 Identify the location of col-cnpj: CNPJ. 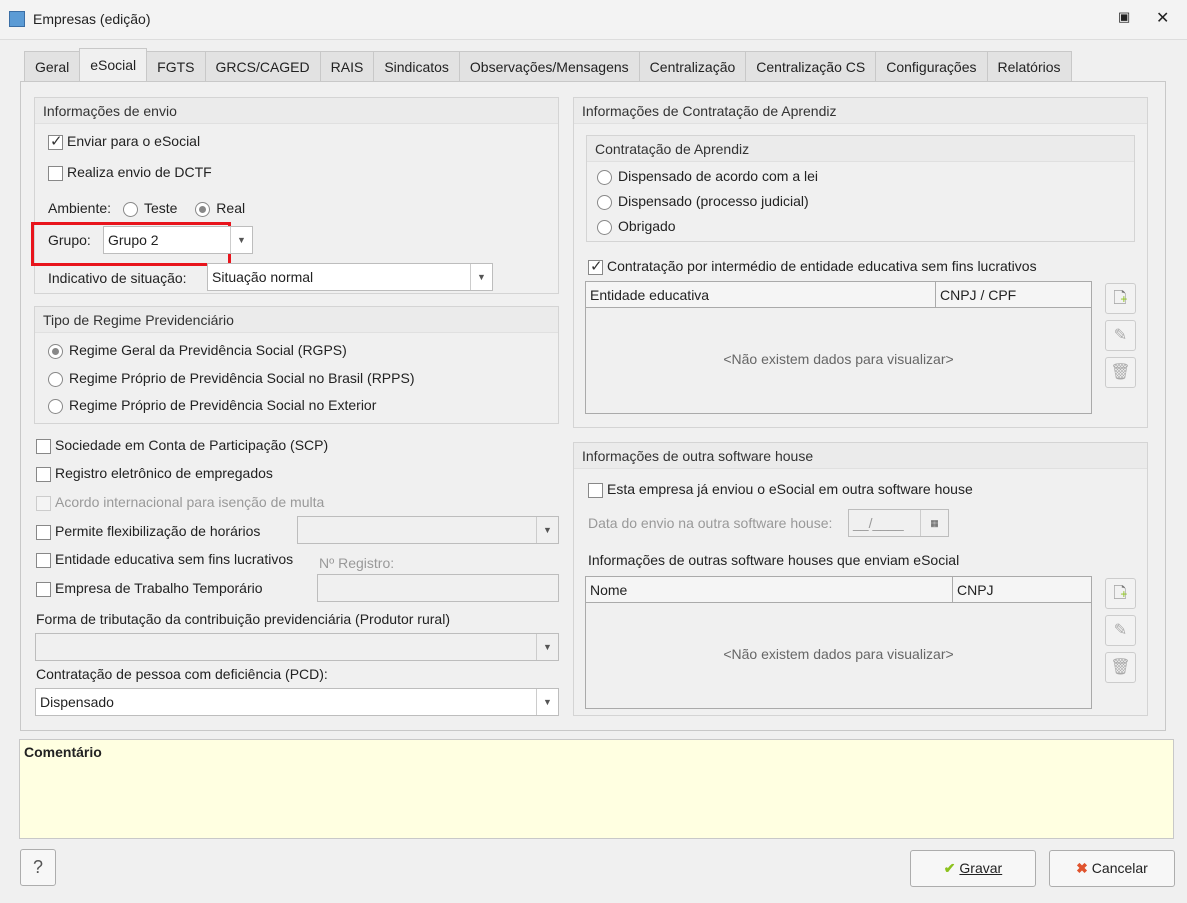
(973, 589).